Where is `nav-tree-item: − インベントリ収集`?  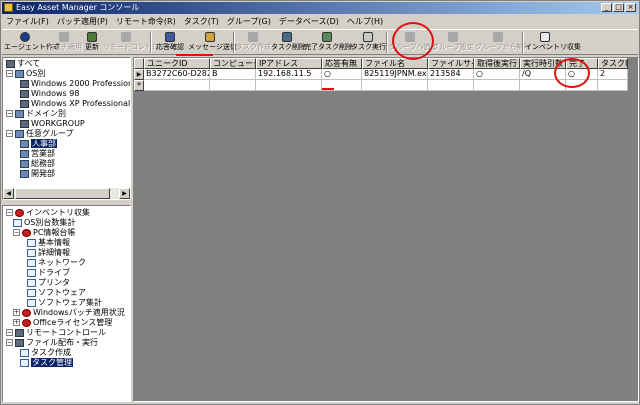
nav-tree-item: − インベントリ収集 is located at coordinates (48, 213).